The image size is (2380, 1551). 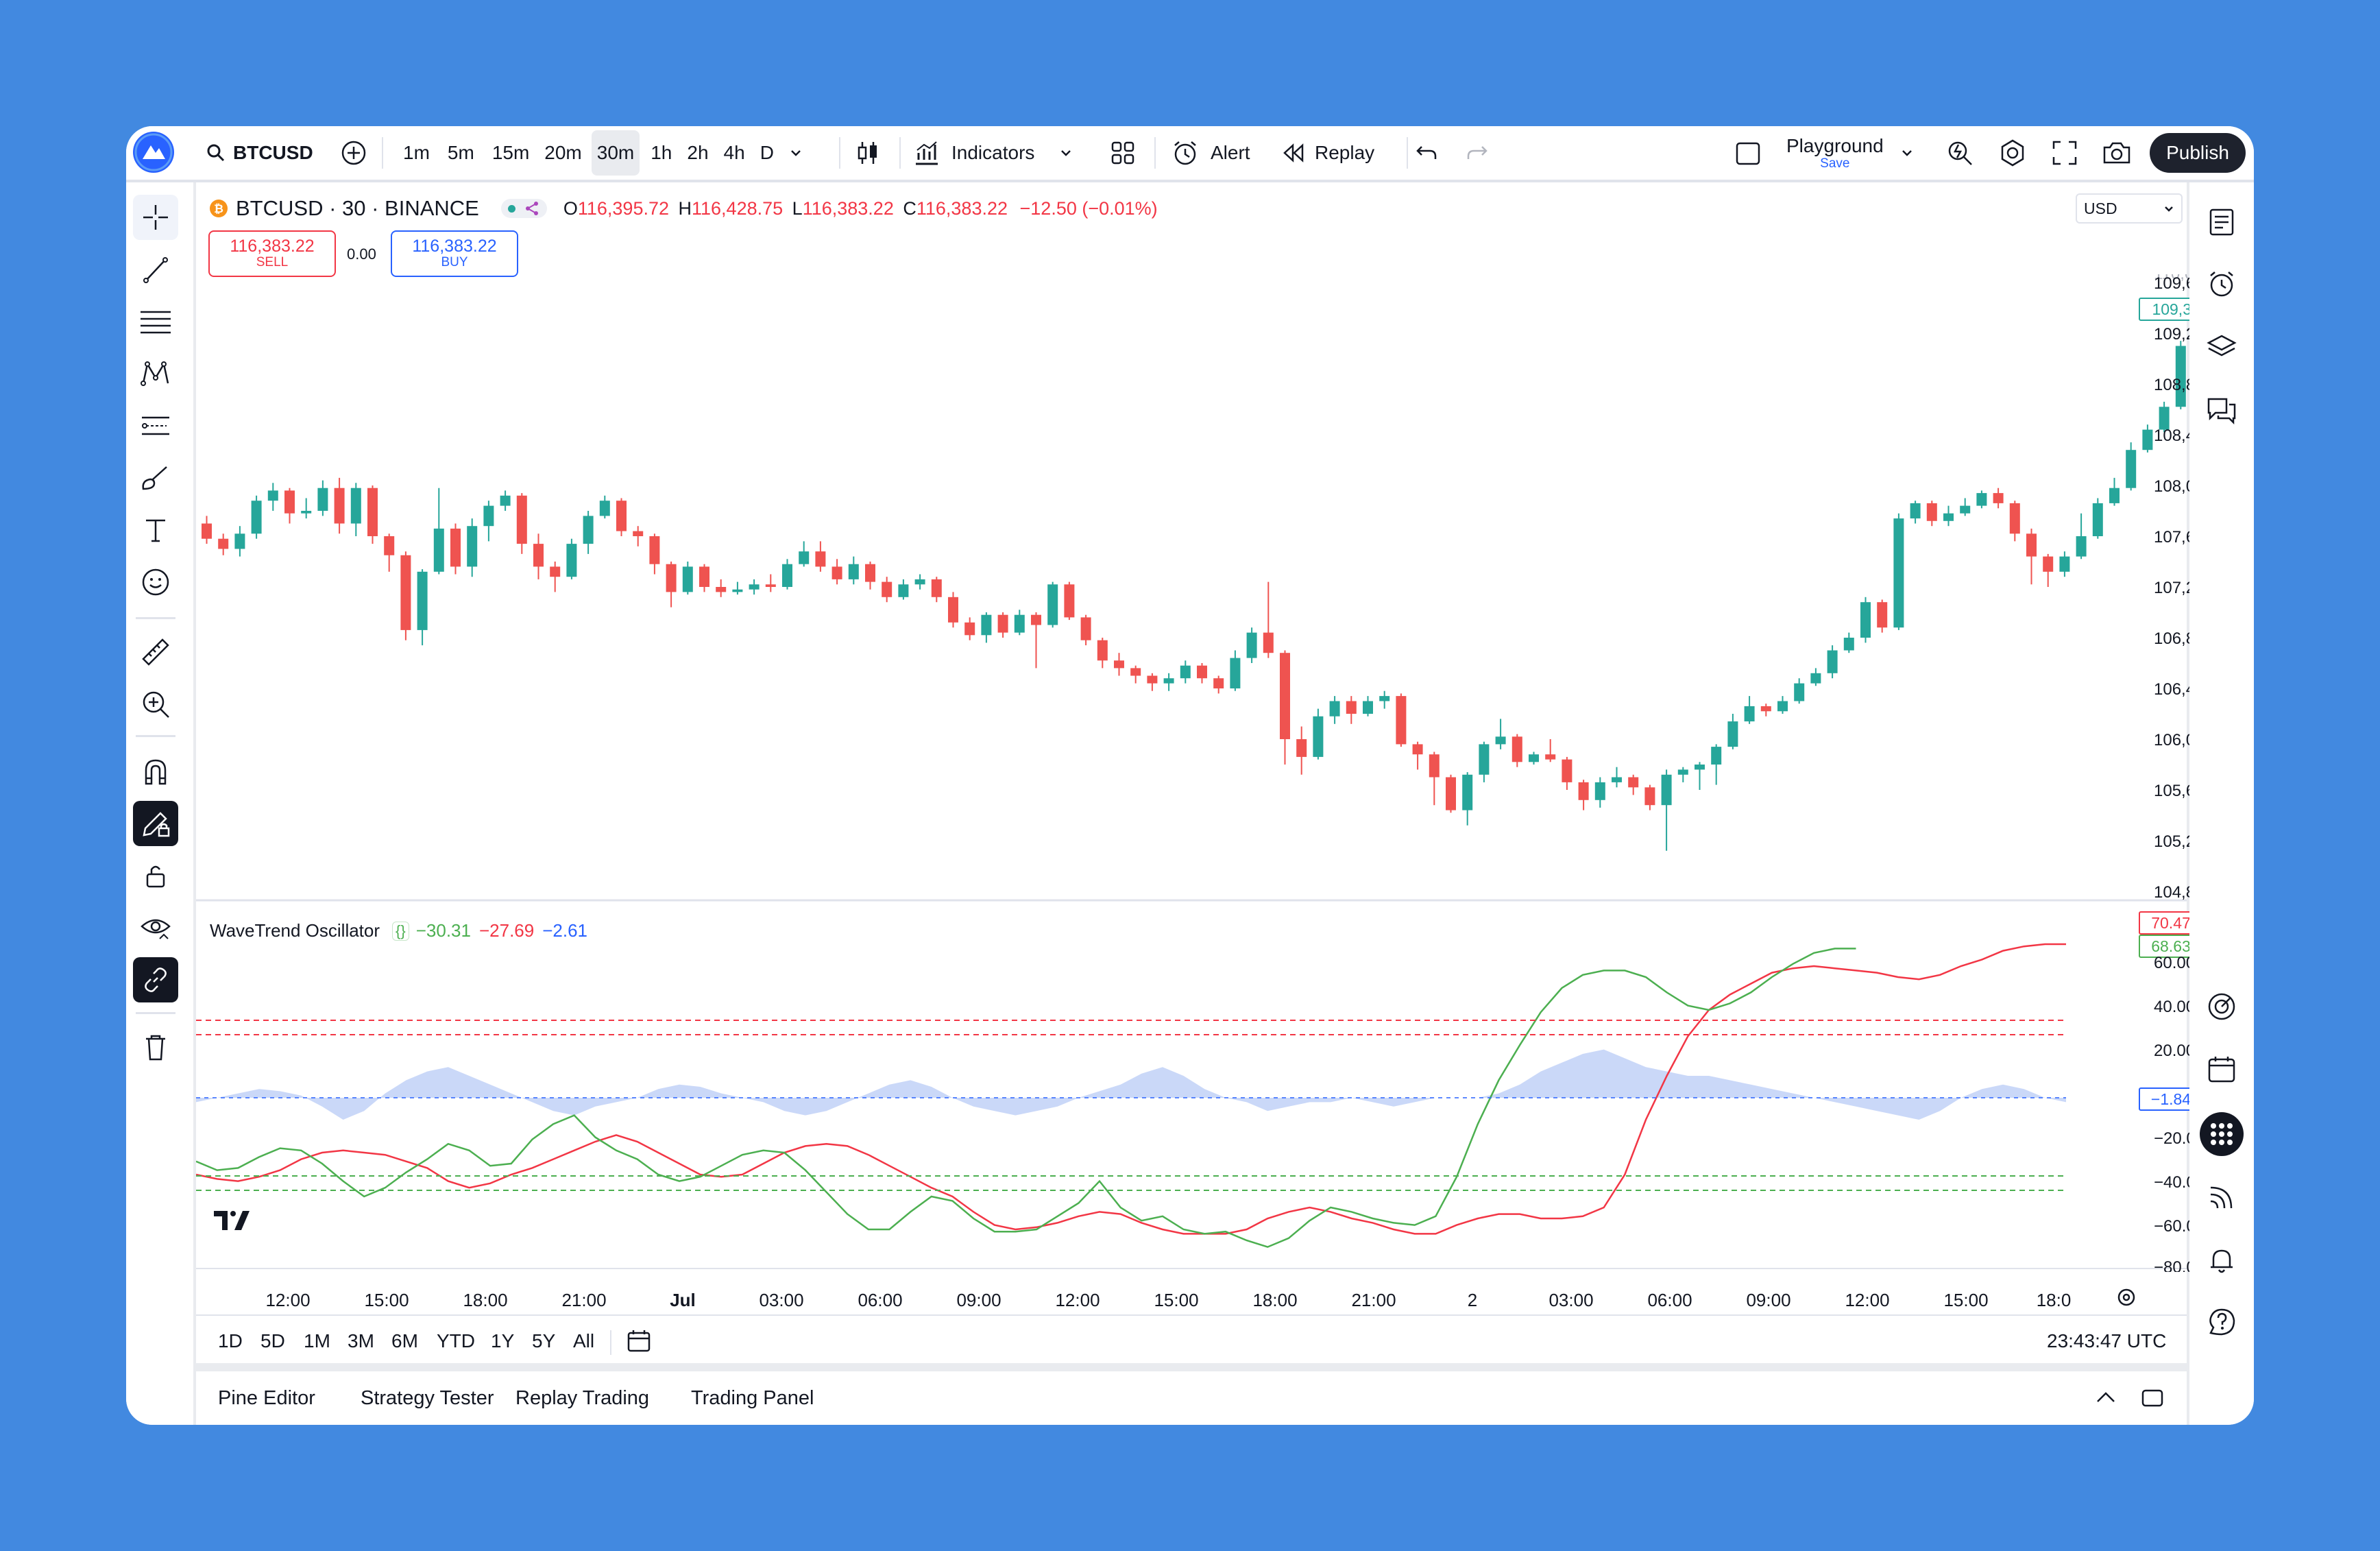 What do you see at coordinates (155, 927) in the screenshot?
I see `visibility-tool` at bounding box center [155, 927].